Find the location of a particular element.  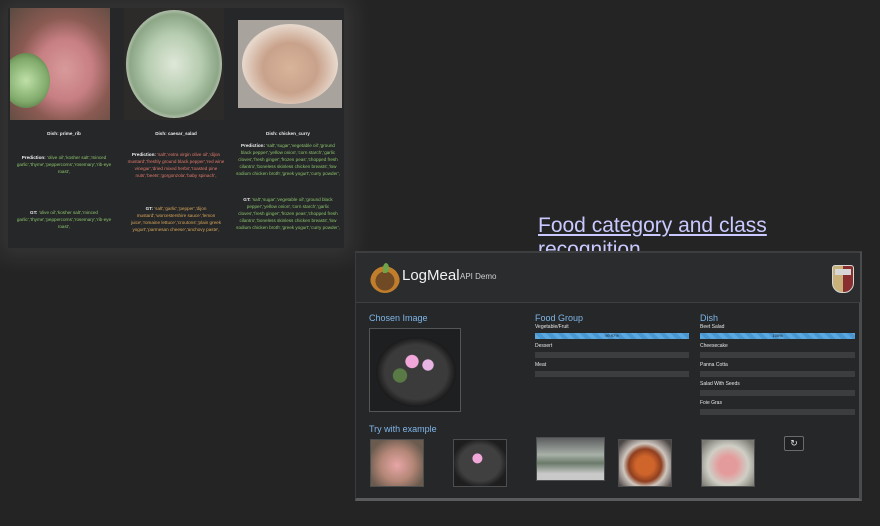

refresh-icon: ↻ is located at coordinates (794, 443).